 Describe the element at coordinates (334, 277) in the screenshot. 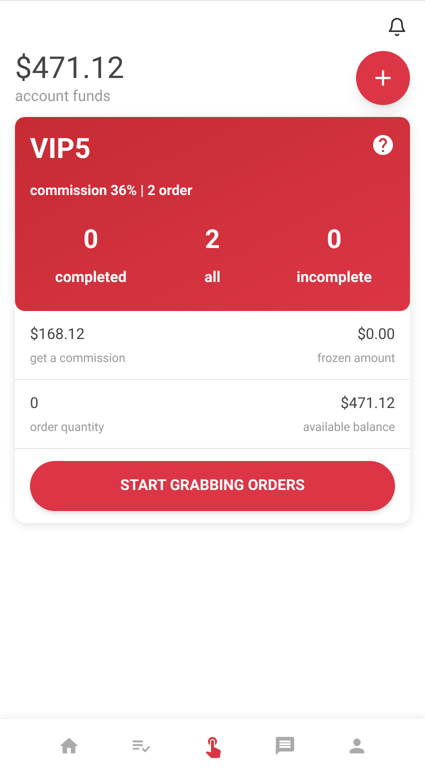

I see `stat-label: incomplete` at that location.